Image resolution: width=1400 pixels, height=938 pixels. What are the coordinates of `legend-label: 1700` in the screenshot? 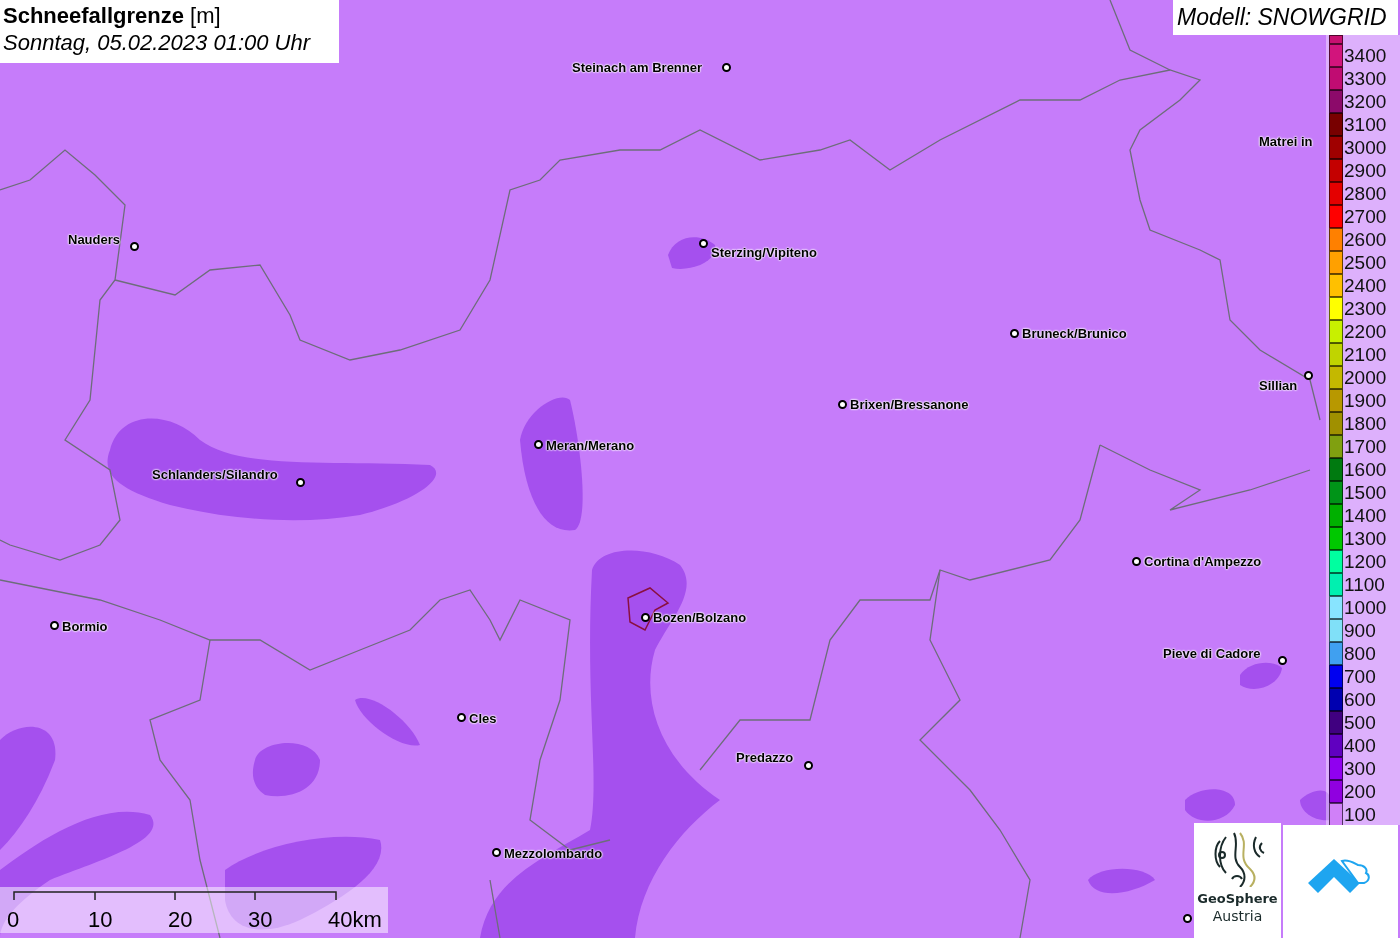 It's located at (1365, 446).